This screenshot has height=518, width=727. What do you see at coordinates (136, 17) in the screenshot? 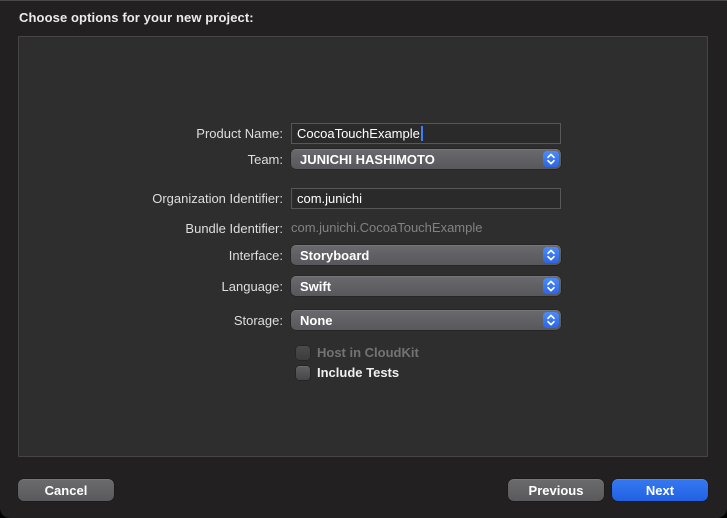
I see `sheet-title: Choose options for your new project:` at bounding box center [136, 17].